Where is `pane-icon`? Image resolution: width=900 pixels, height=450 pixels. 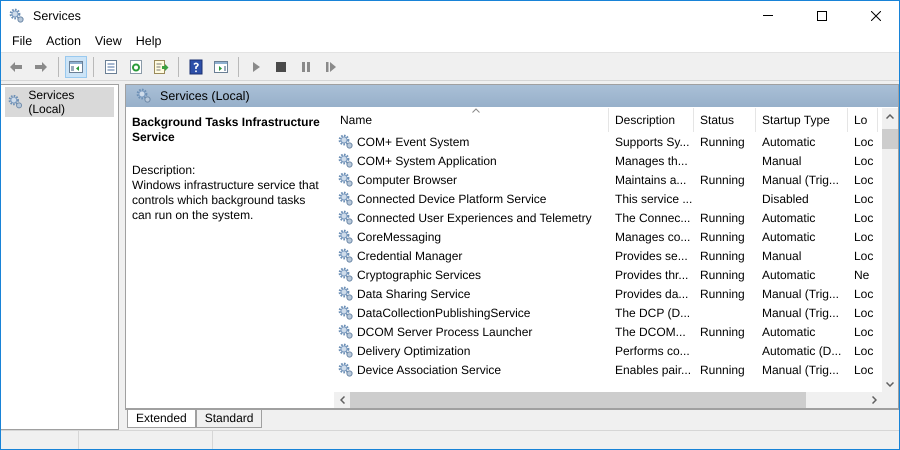 pane-icon is located at coordinates (221, 66).